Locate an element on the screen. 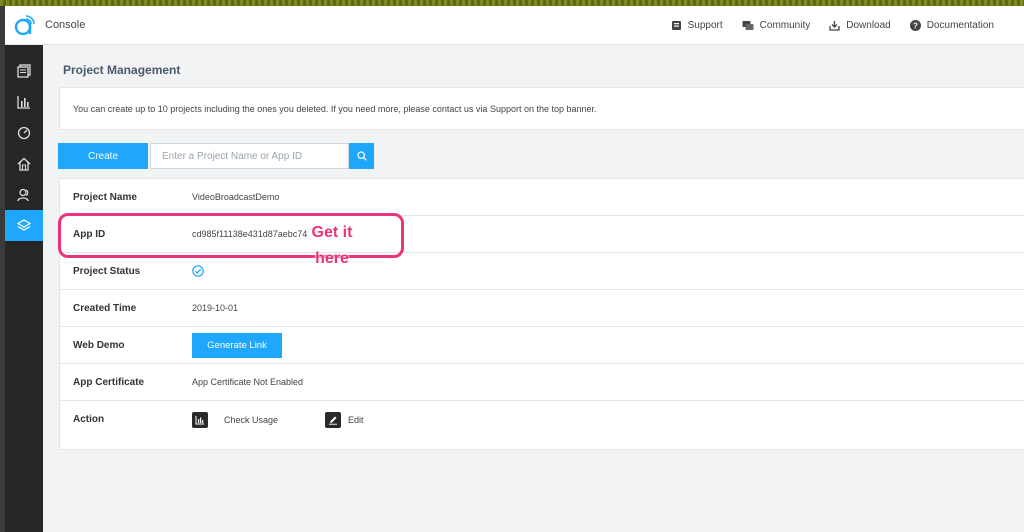  projects-list-icon is located at coordinates (24, 70).